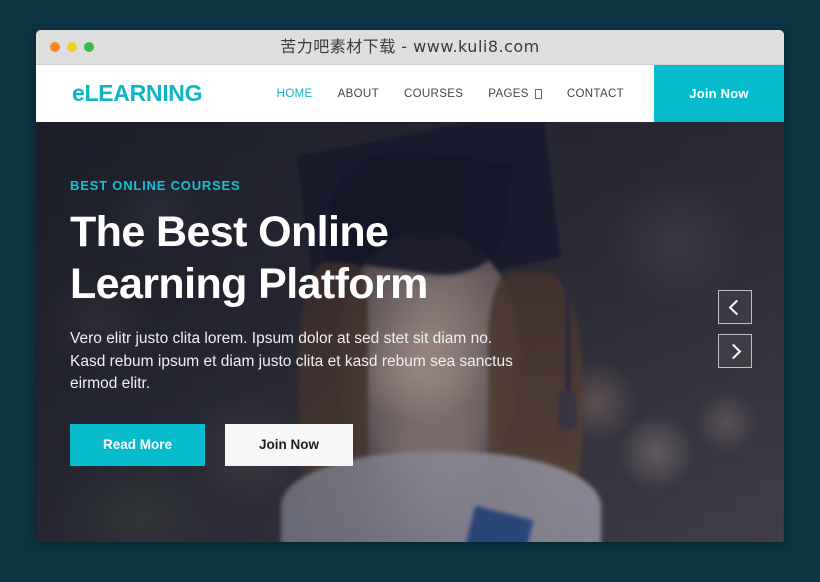 The image size is (820, 582). I want to click on browser-titlebar: 苦力吧素材下载 - www.kuli8.com, so click(410, 47).